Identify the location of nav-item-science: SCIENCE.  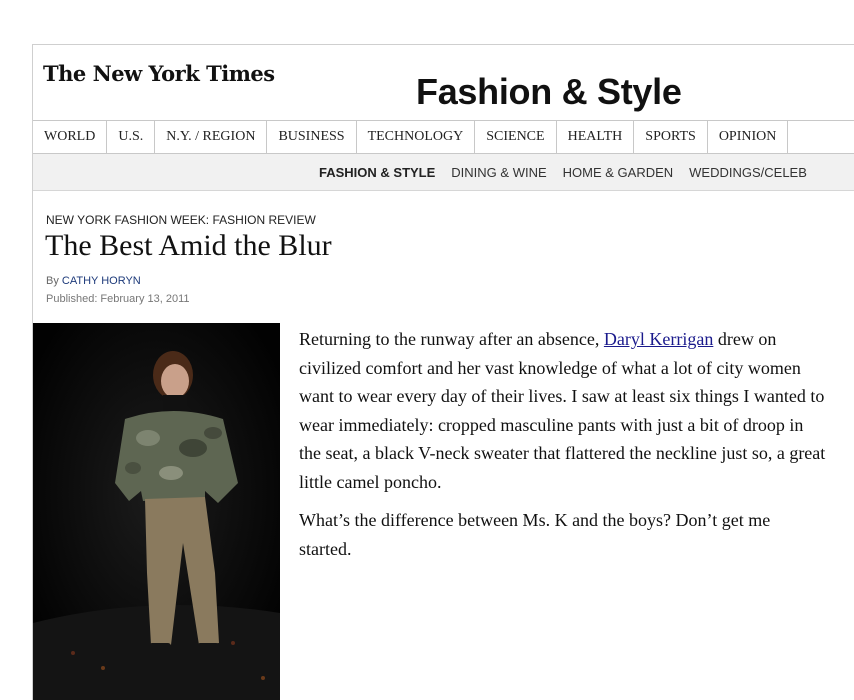
(516, 137).